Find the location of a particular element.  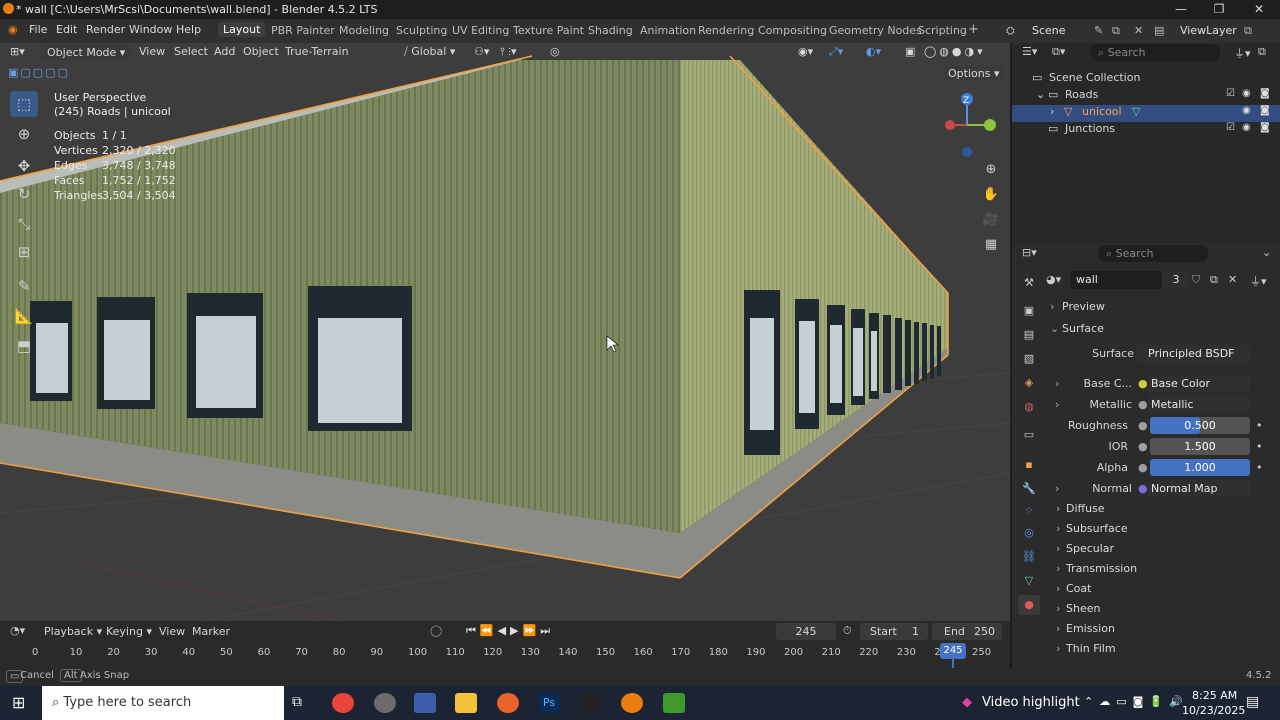

output-tab-icon: ▤ is located at coordinates (1029, 335).